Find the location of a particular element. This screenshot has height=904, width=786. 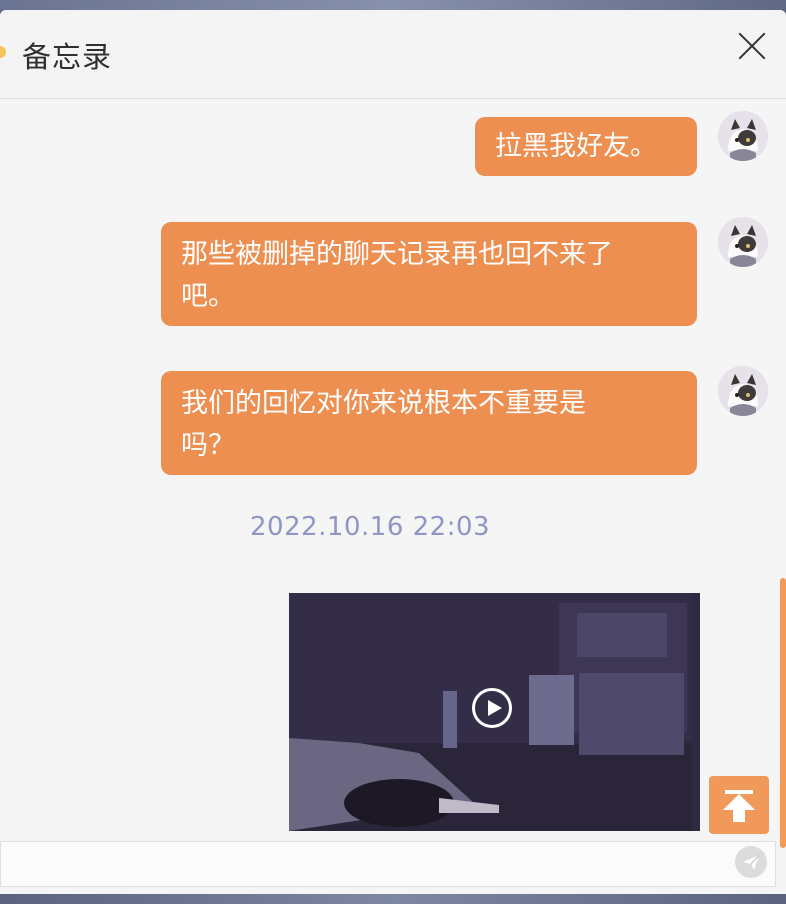

message-text-line: 吧。 is located at coordinates (208, 296).